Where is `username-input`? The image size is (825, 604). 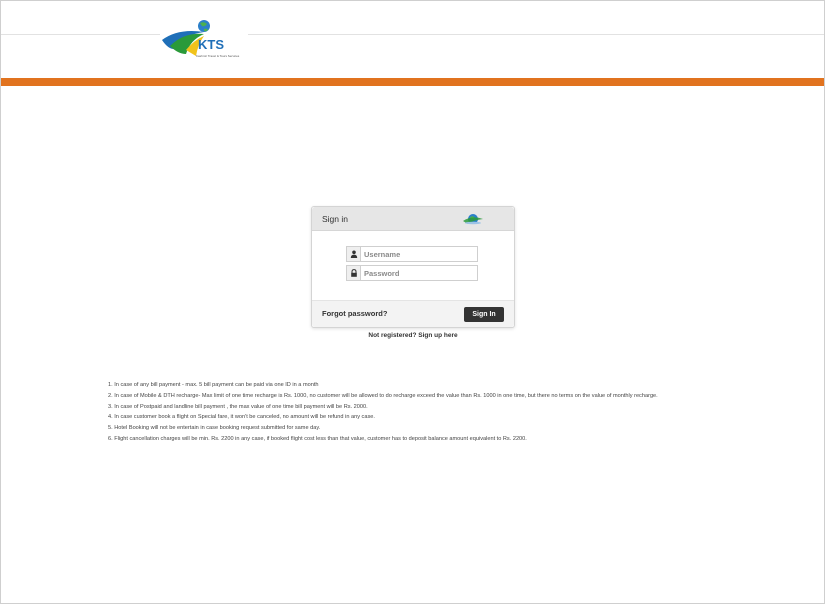
username-input is located at coordinates (419, 254).